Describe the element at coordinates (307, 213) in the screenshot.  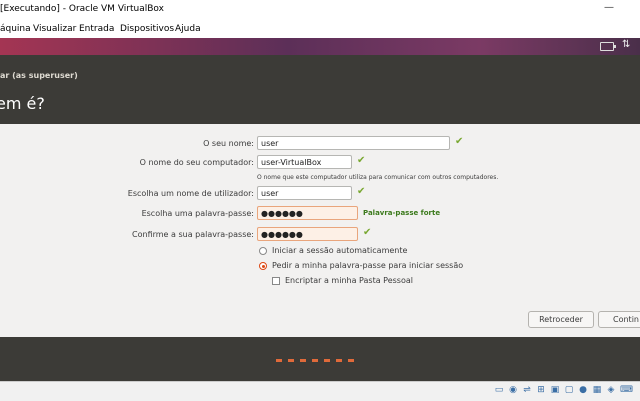
I see `password-input: ●●●●●●` at that location.